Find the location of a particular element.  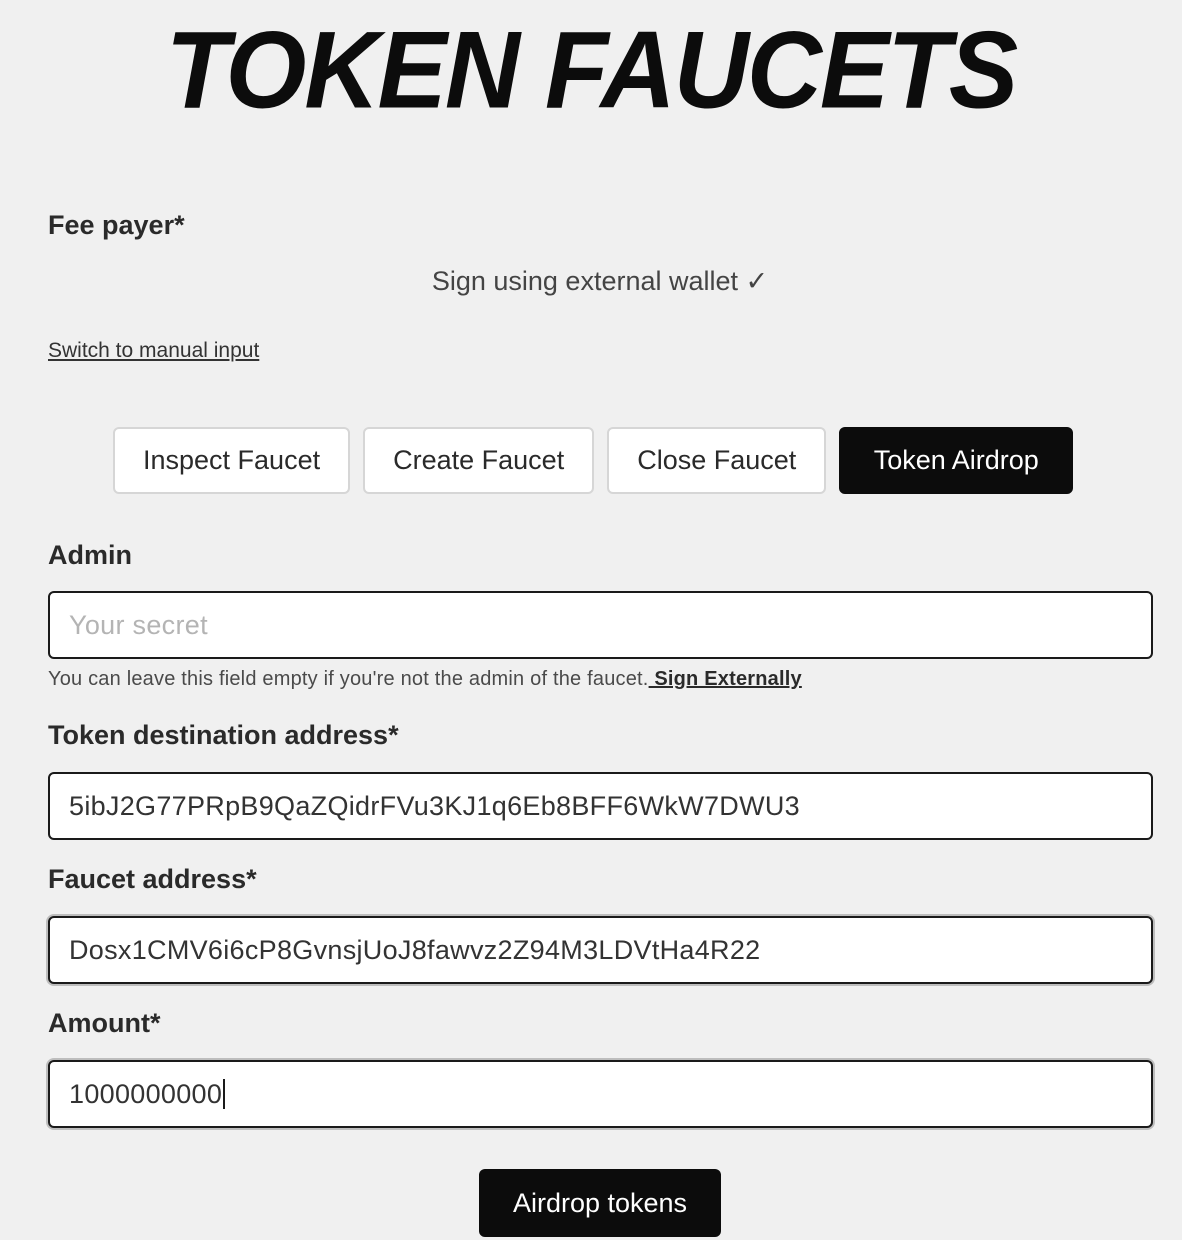

tab-token-airdrop: Token Airdrop is located at coordinates (956, 460).